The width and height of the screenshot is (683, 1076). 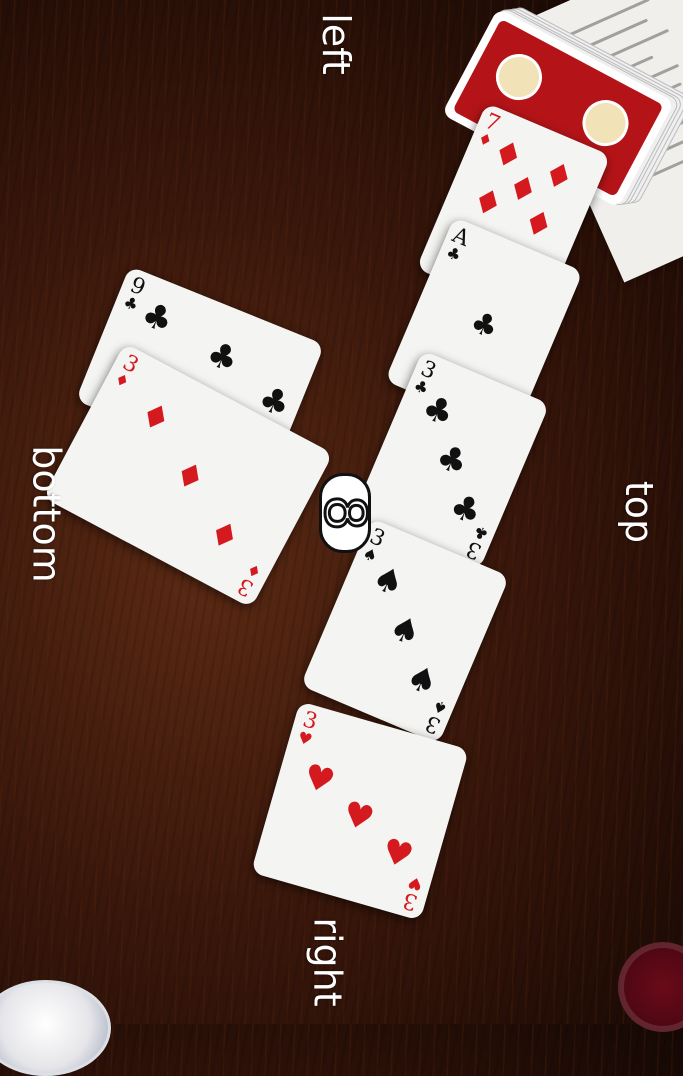 What do you see at coordinates (55, 1028) in the screenshot?
I see `white-poker-chip` at bounding box center [55, 1028].